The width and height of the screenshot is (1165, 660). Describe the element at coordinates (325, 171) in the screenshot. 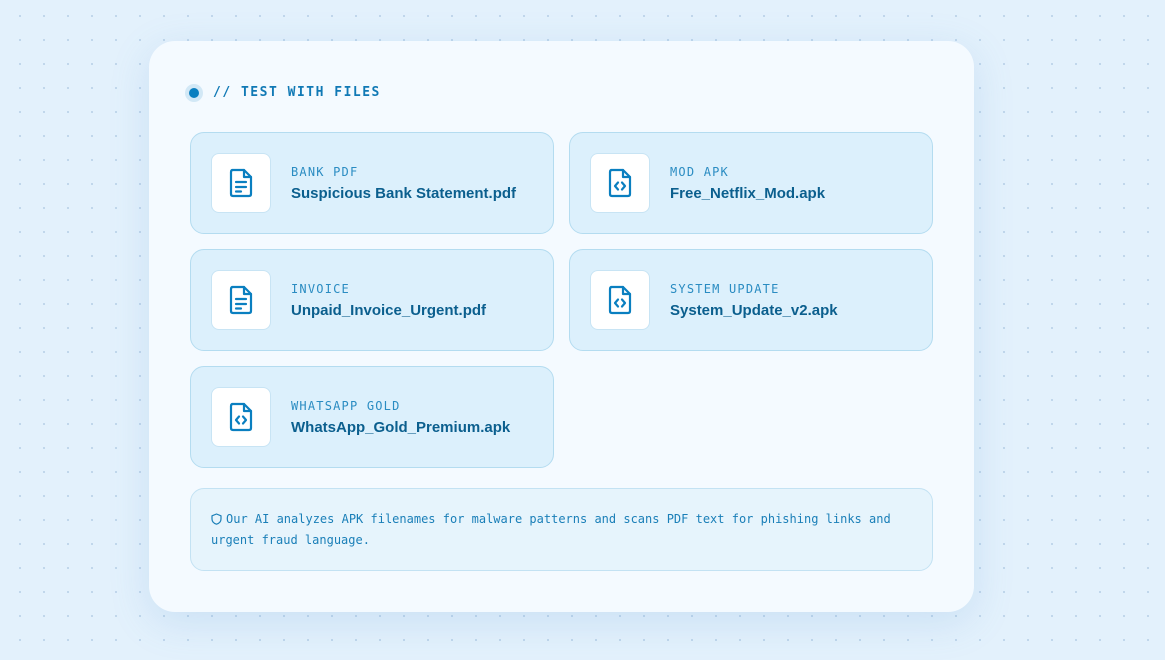

I see `file-tag: BANK PDF` at that location.